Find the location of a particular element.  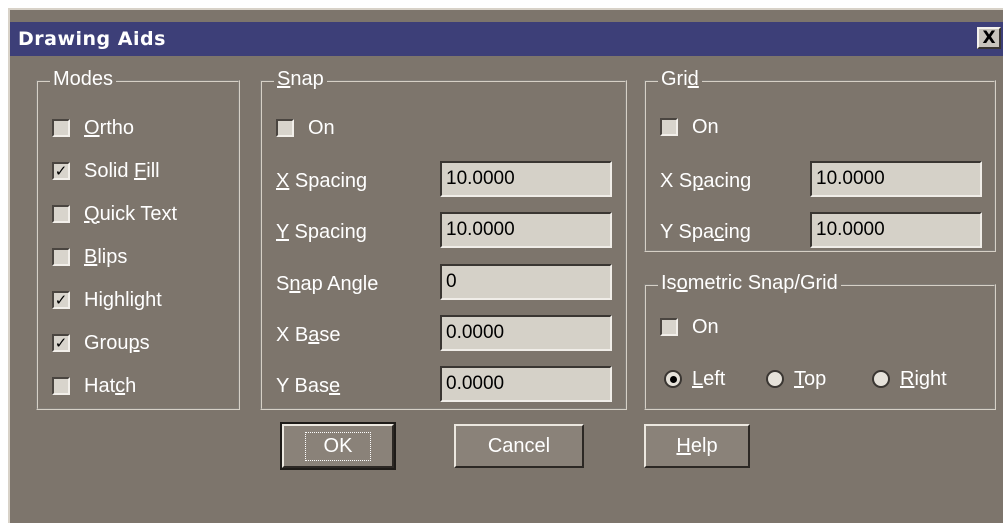

snap-angle-input is located at coordinates (526, 282).